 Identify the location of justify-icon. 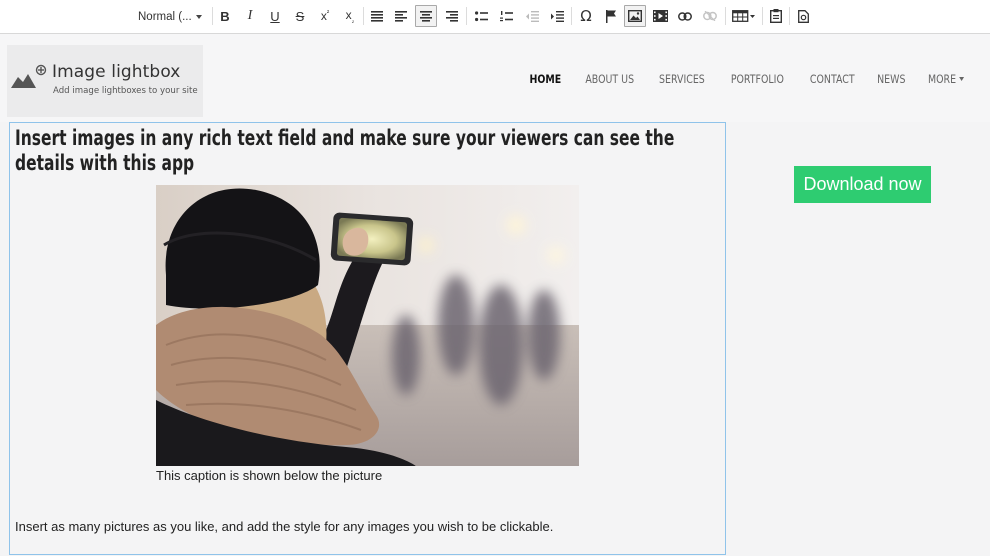
(377, 16).